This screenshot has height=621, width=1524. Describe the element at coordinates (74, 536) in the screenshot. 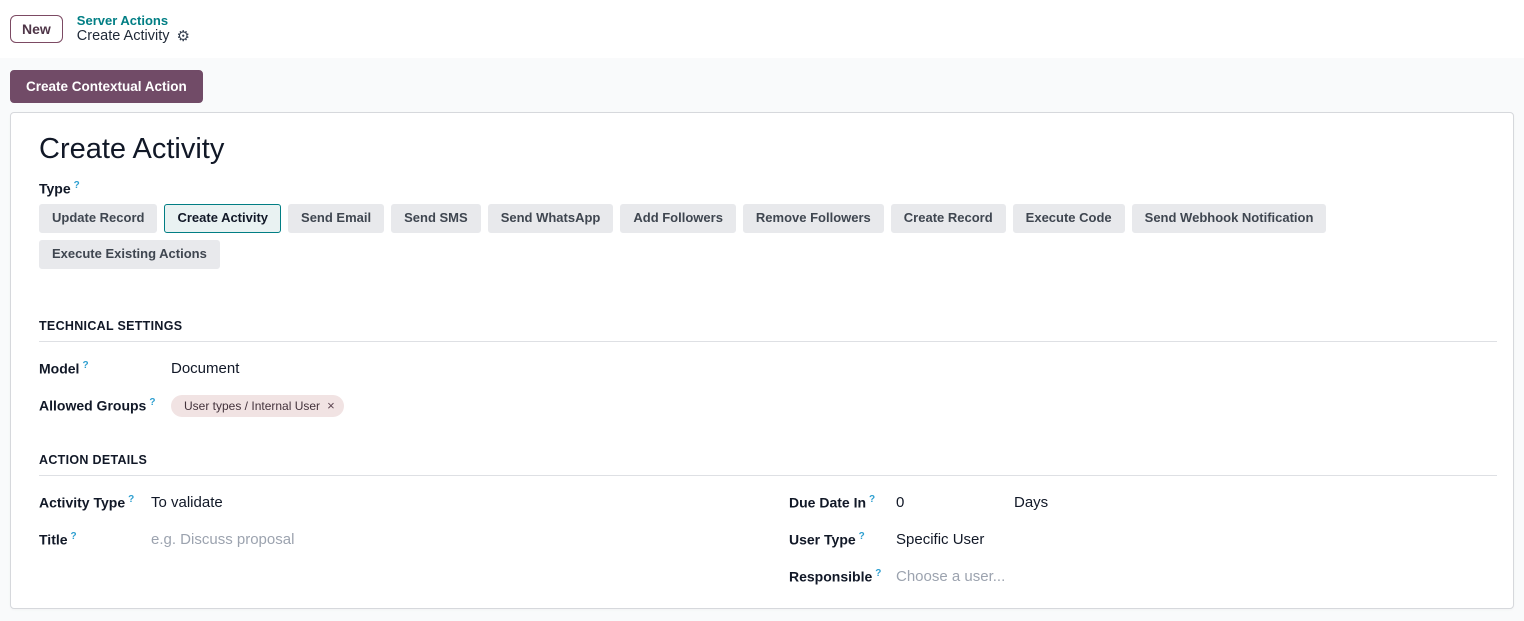

I see `help-icon-title: ?` at that location.